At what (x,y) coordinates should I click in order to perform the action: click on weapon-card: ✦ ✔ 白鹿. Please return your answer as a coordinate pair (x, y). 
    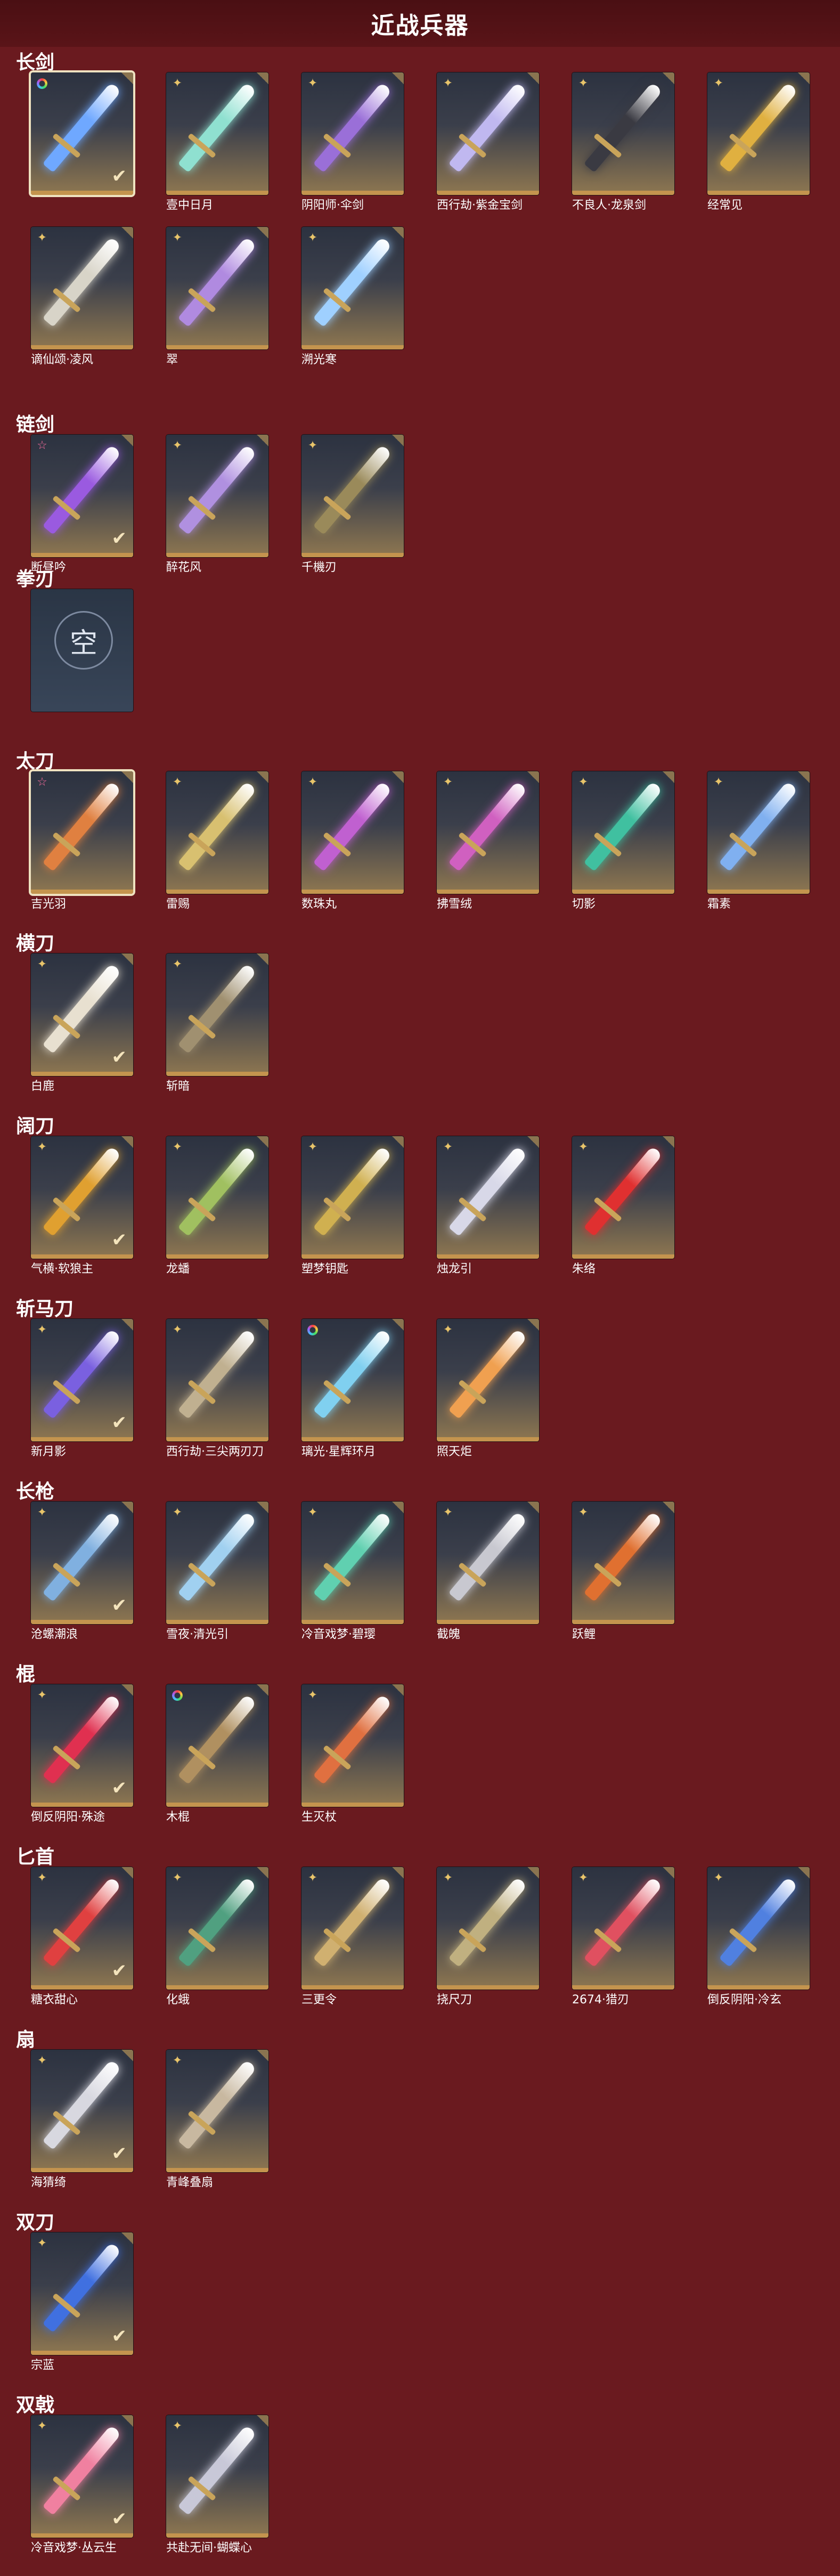
    Looking at the image, I should click on (83, 1023).